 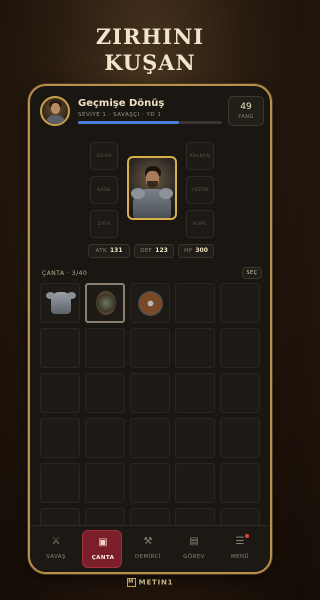 I want to click on nav-item-4: ▤ GÖREV, so click(x=194, y=549).